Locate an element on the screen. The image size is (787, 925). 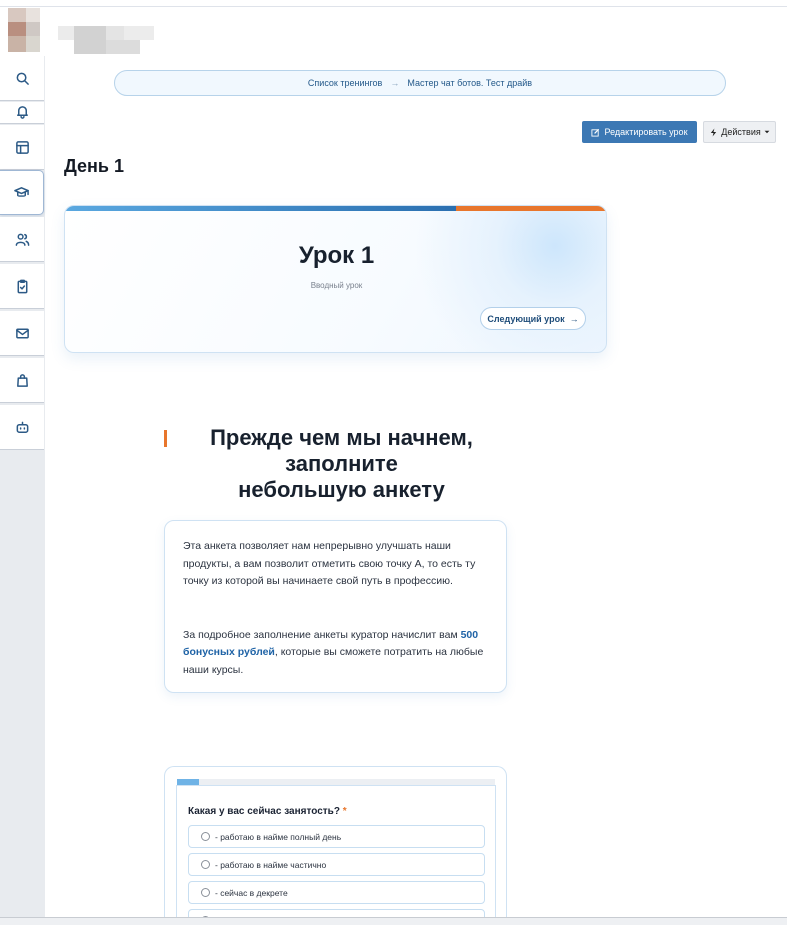
sidebar-item-trainings is located at coordinates (22, 192).